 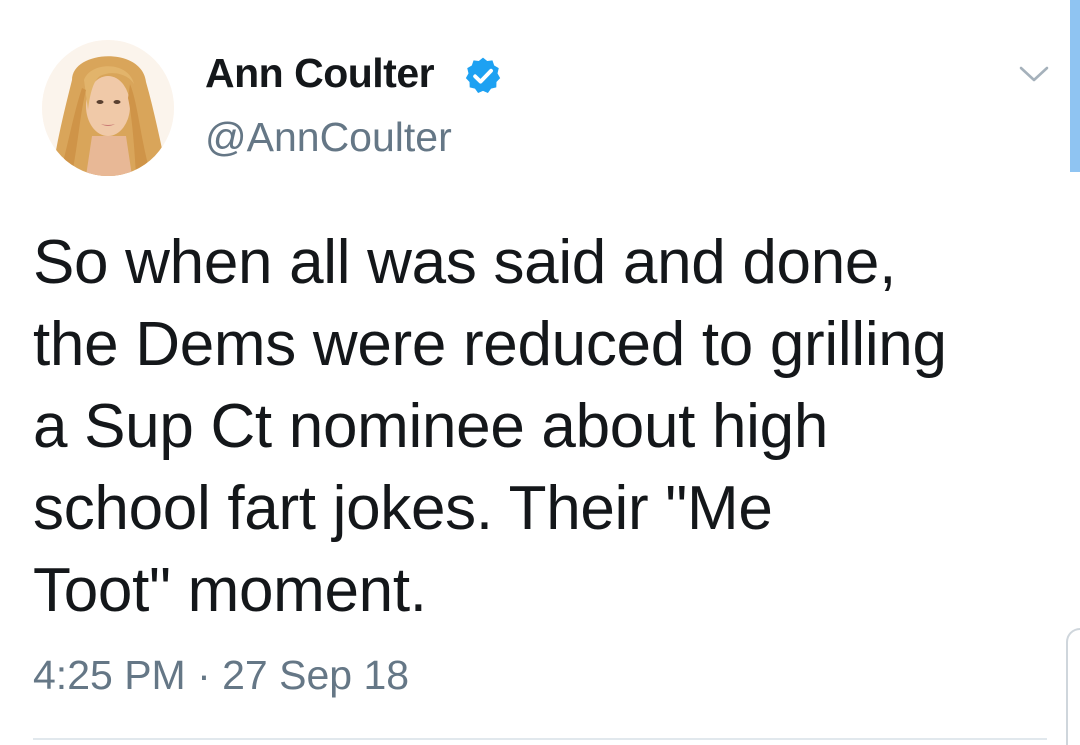 I want to click on side-panel-edge, so click(x=1073, y=686).